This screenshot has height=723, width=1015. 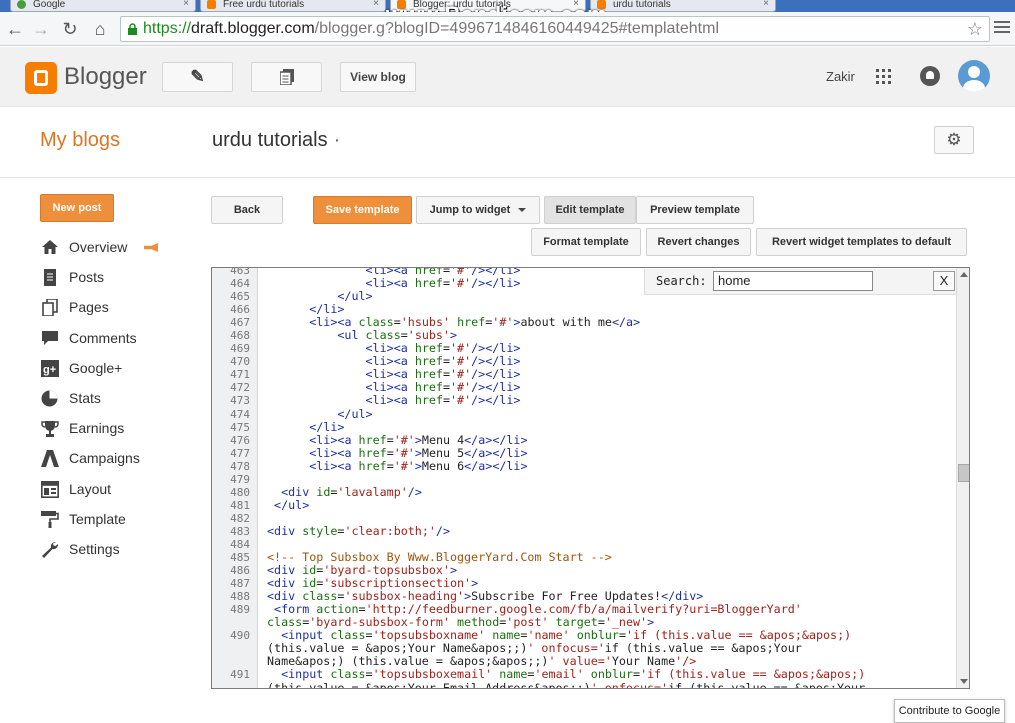 What do you see at coordinates (87, 277) in the screenshot?
I see `sidebar-item-label: Posts` at bounding box center [87, 277].